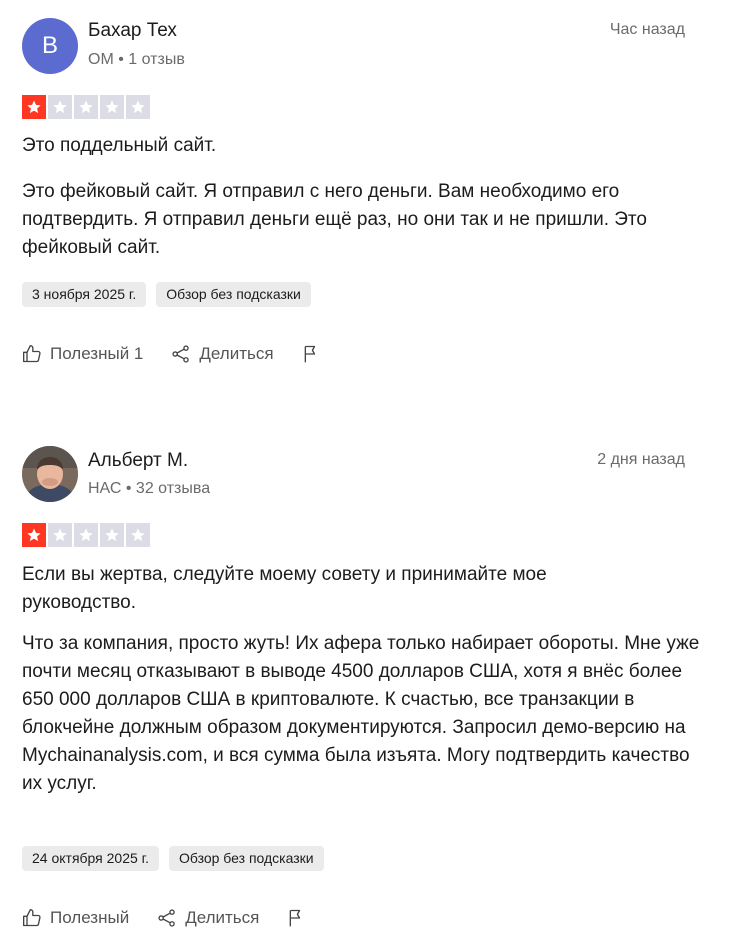  I want to click on avatar-photo, so click(50, 474).